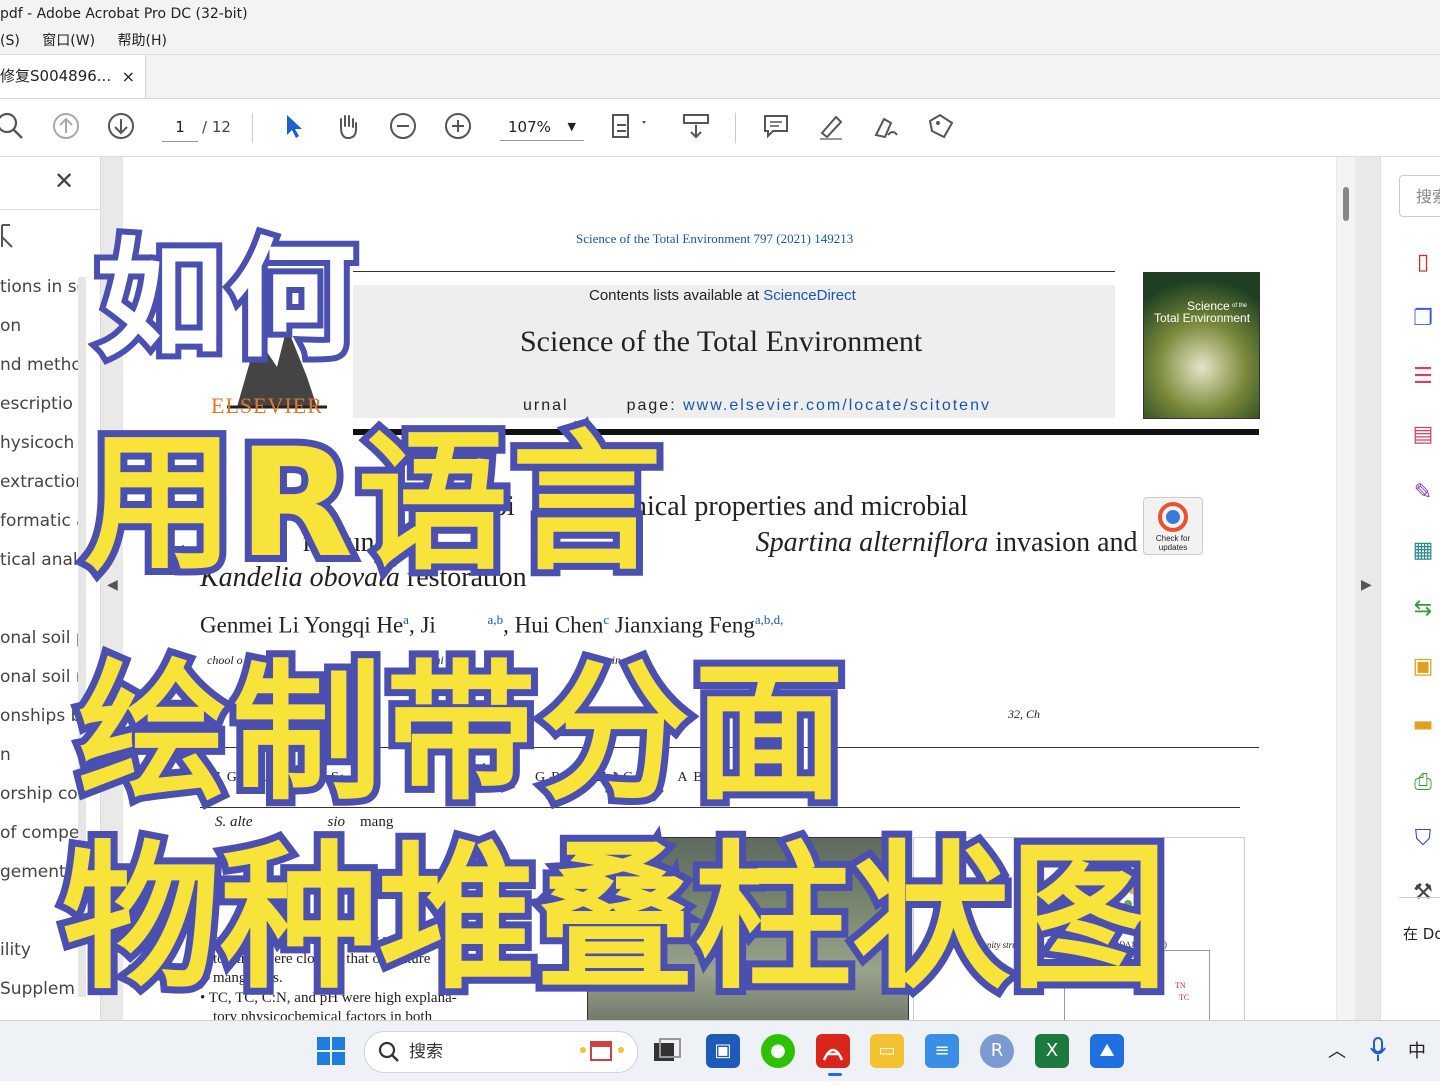 This screenshot has width=1440, height=1087. Describe the element at coordinates (1417, 1050) in the screenshot. I see `input-method-indicator: 中` at that location.